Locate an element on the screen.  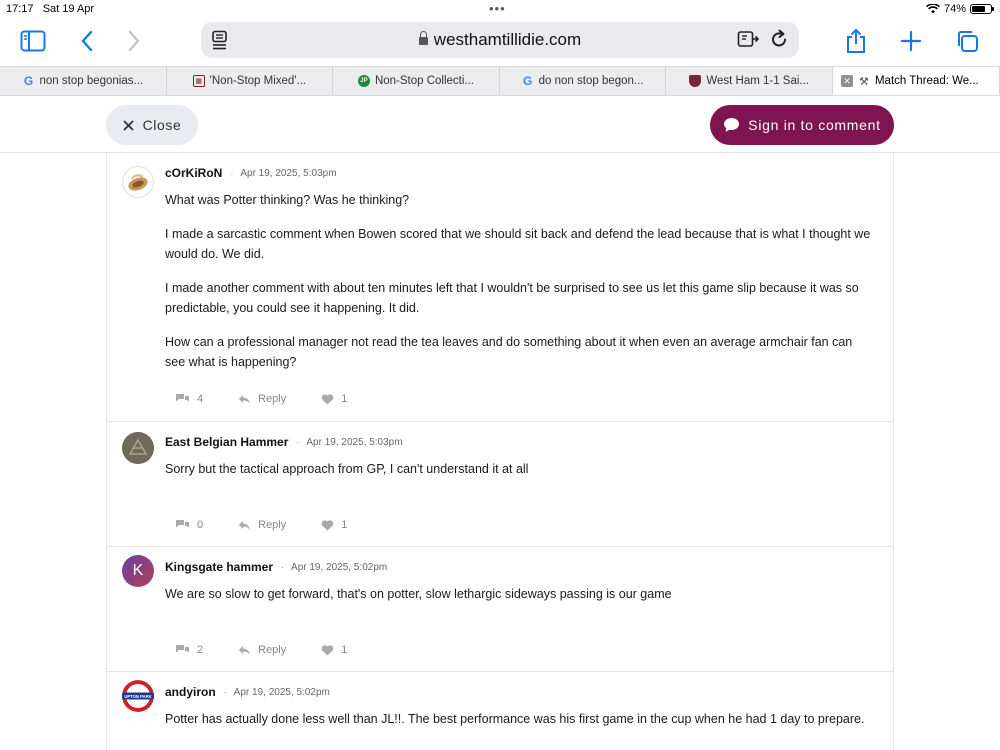
browser-toolbar: westhamtillidie.com is located at coordinates (500, 43).